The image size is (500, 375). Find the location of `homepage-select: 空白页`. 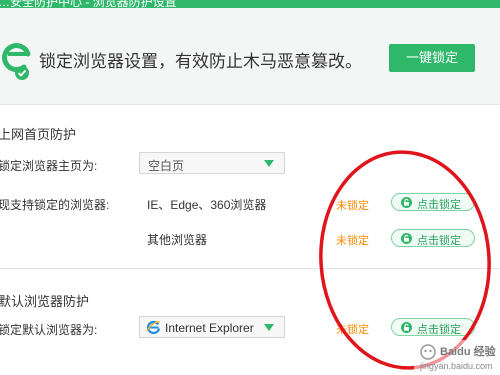

homepage-select: 空白页 is located at coordinates (212, 163).